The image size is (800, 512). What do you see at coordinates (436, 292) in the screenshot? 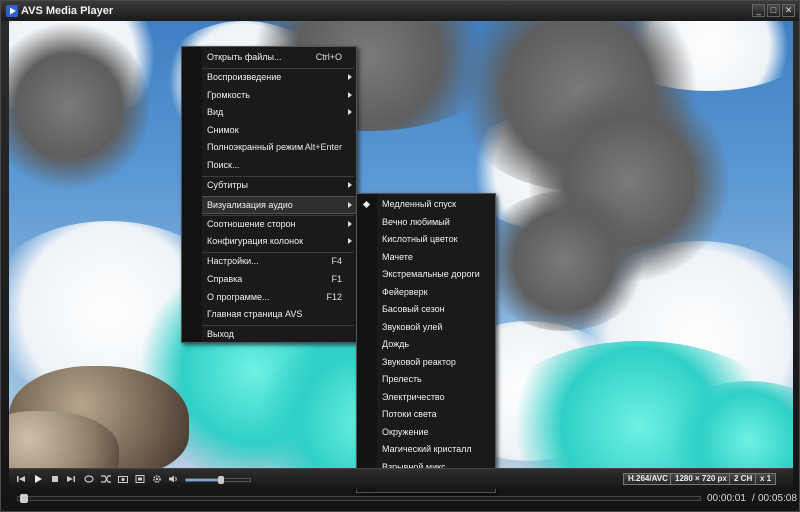
I see `visualization-item: Фейерверк` at bounding box center [436, 292].